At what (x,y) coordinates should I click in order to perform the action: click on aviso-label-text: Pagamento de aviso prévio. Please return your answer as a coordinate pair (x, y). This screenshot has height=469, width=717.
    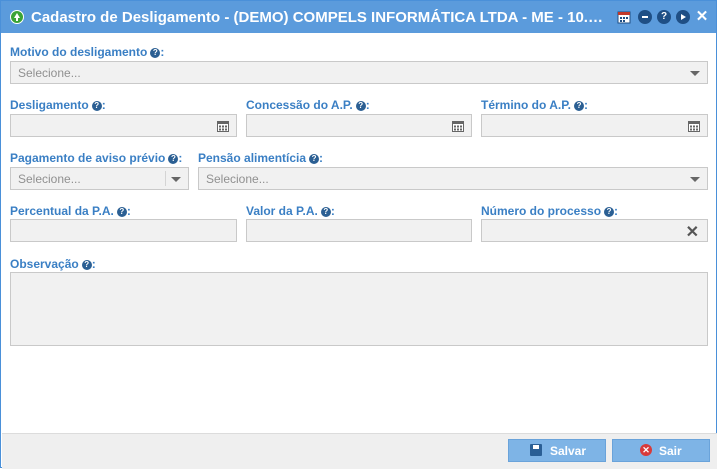
    Looking at the image, I should click on (88, 158).